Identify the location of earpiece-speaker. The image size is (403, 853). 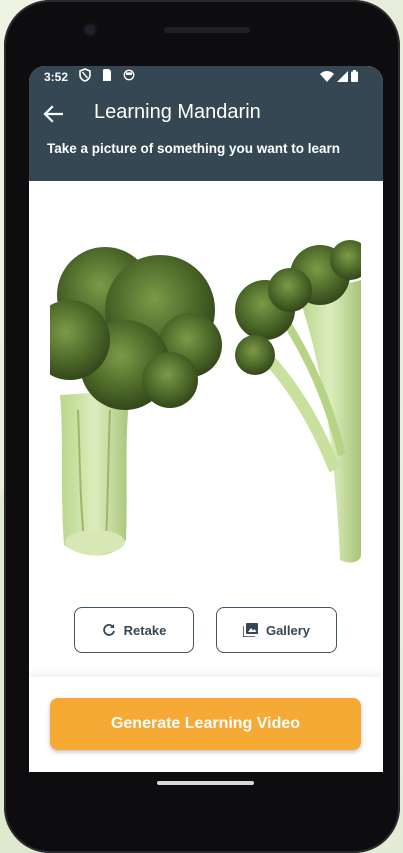
(207, 30).